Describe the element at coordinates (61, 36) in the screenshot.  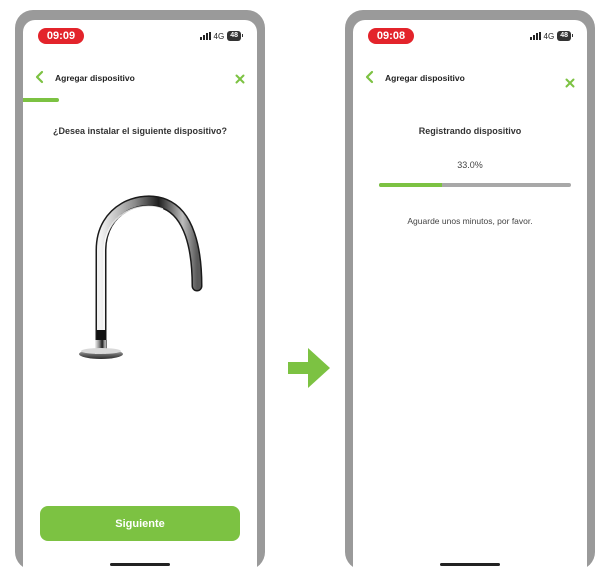
I see `status-time: 09:09` at that location.